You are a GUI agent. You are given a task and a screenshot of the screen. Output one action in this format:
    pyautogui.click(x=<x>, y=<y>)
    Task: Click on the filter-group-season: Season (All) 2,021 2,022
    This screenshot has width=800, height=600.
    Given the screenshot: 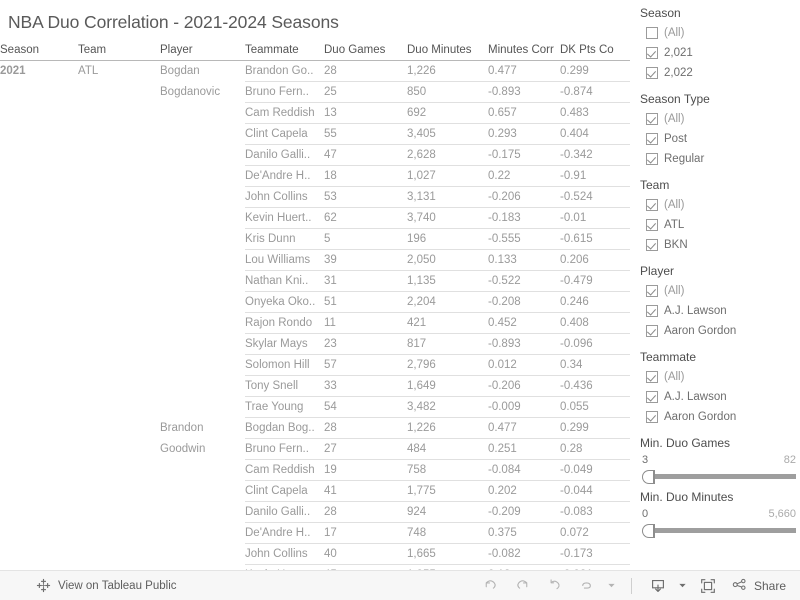 What is the action you would take?
    pyautogui.click(x=717, y=44)
    